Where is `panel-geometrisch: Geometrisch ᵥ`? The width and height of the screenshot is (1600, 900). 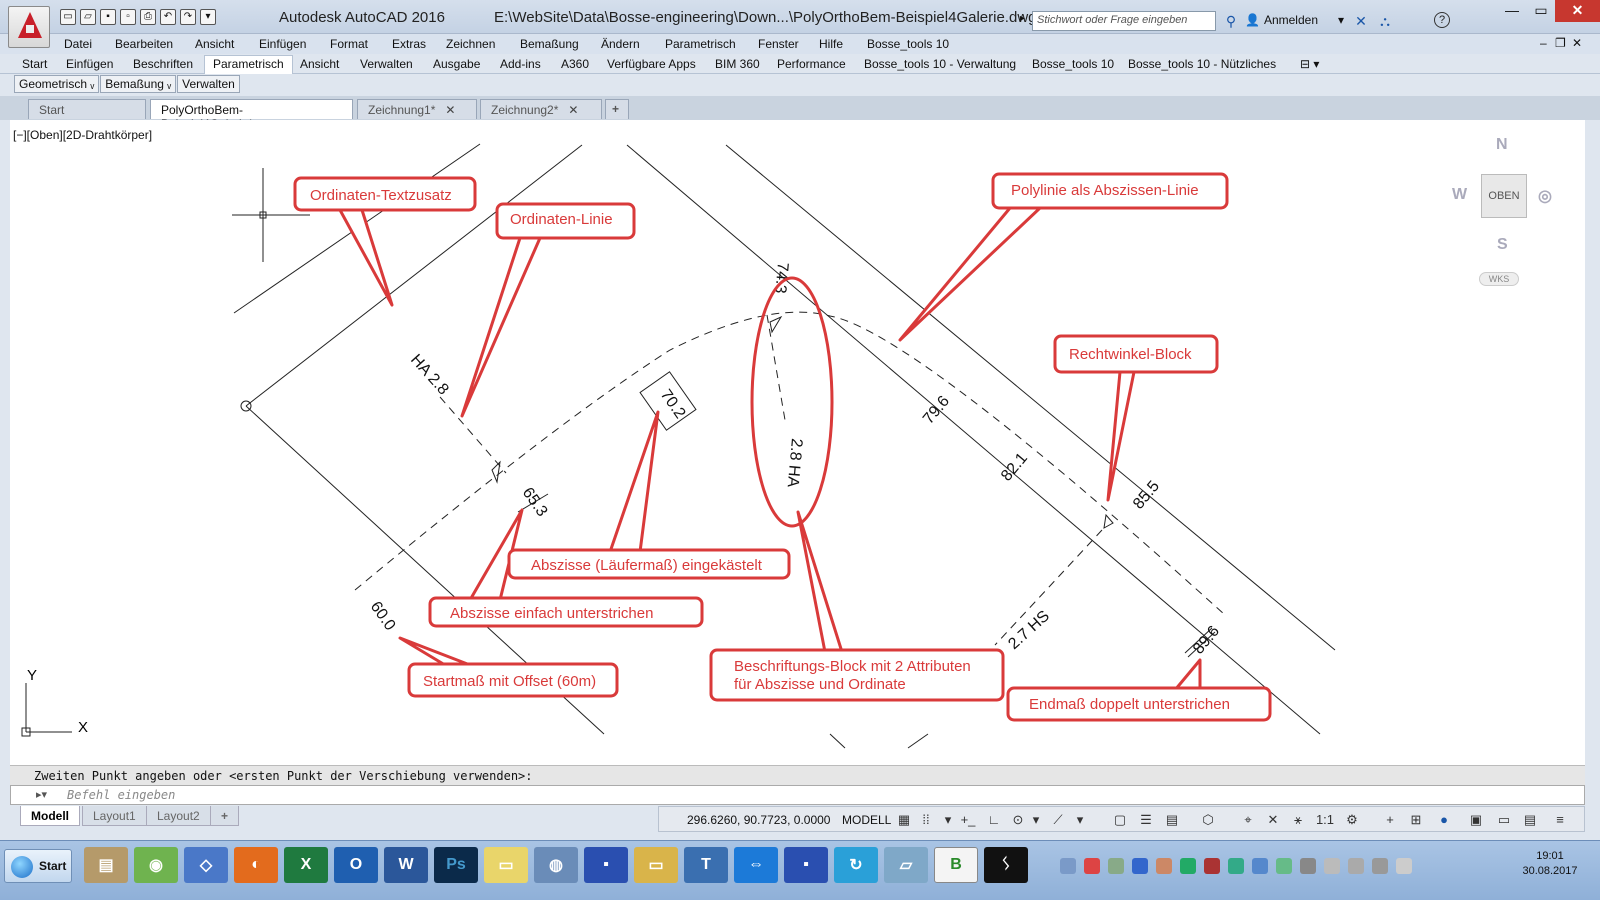
panel-geometrisch: Geometrisch ᵥ is located at coordinates (57, 84).